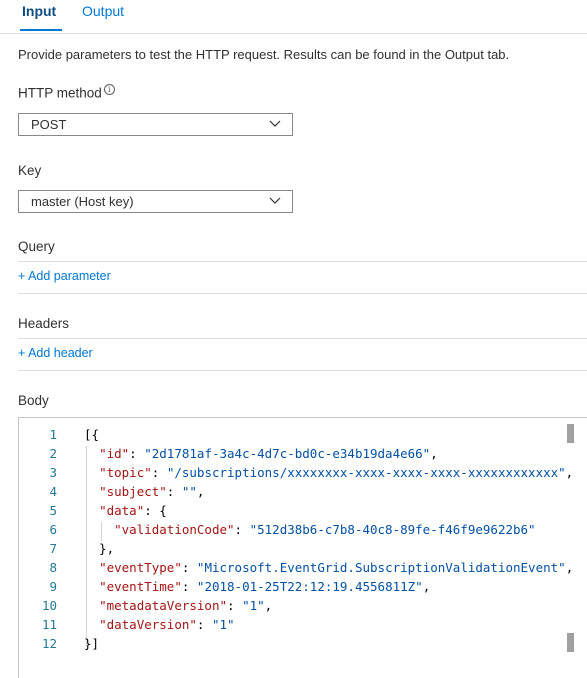 This screenshot has height=678, width=587. What do you see at coordinates (140, 567) in the screenshot?
I see `json-key: "eventType"` at bounding box center [140, 567].